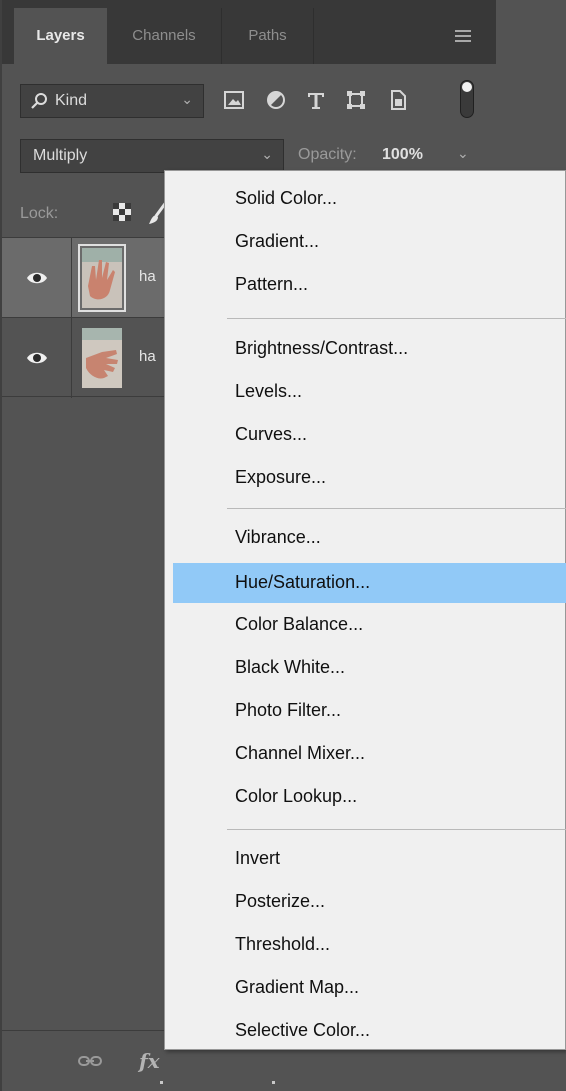 The width and height of the screenshot is (566, 1091). I want to click on tab-layers: Layers, so click(60, 36).